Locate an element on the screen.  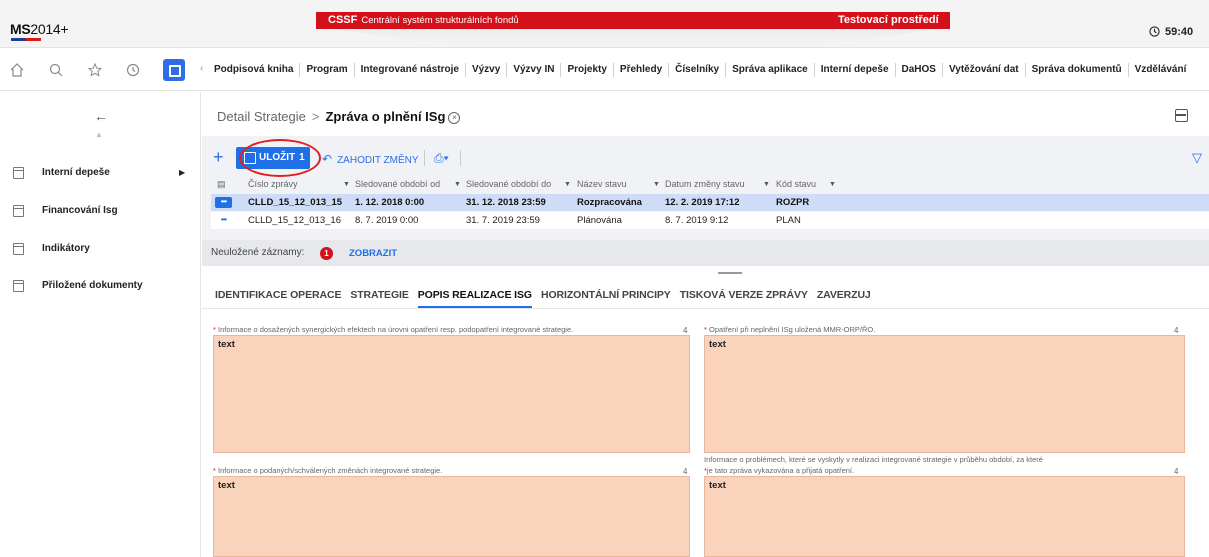
history-icon is located at coordinates (133, 70).